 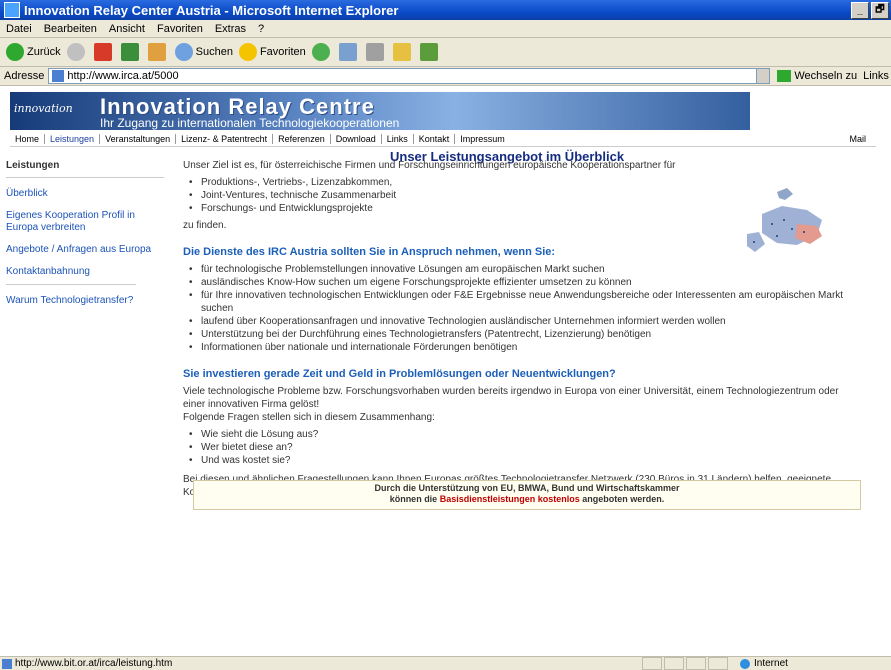 What do you see at coordinates (24, 76) in the screenshot?
I see `address-label: Adresse` at bounding box center [24, 76].